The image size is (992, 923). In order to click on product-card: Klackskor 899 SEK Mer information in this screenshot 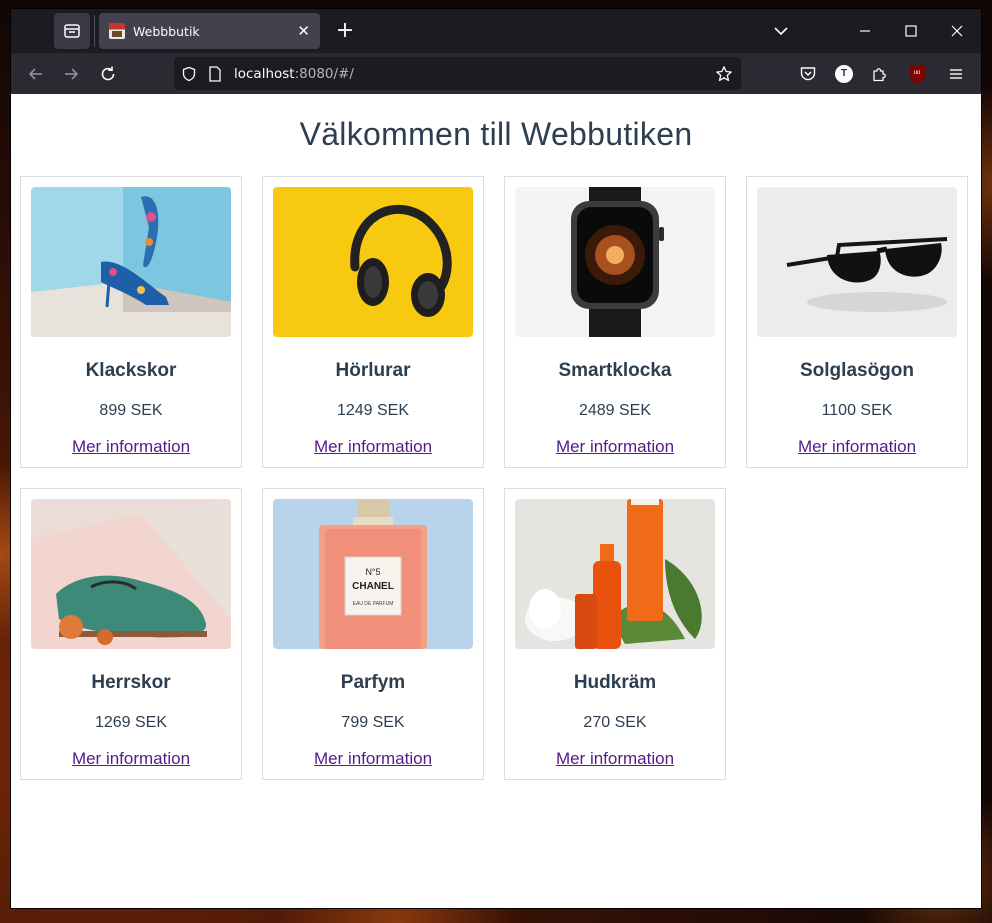, I will do `click(131, 322)`.